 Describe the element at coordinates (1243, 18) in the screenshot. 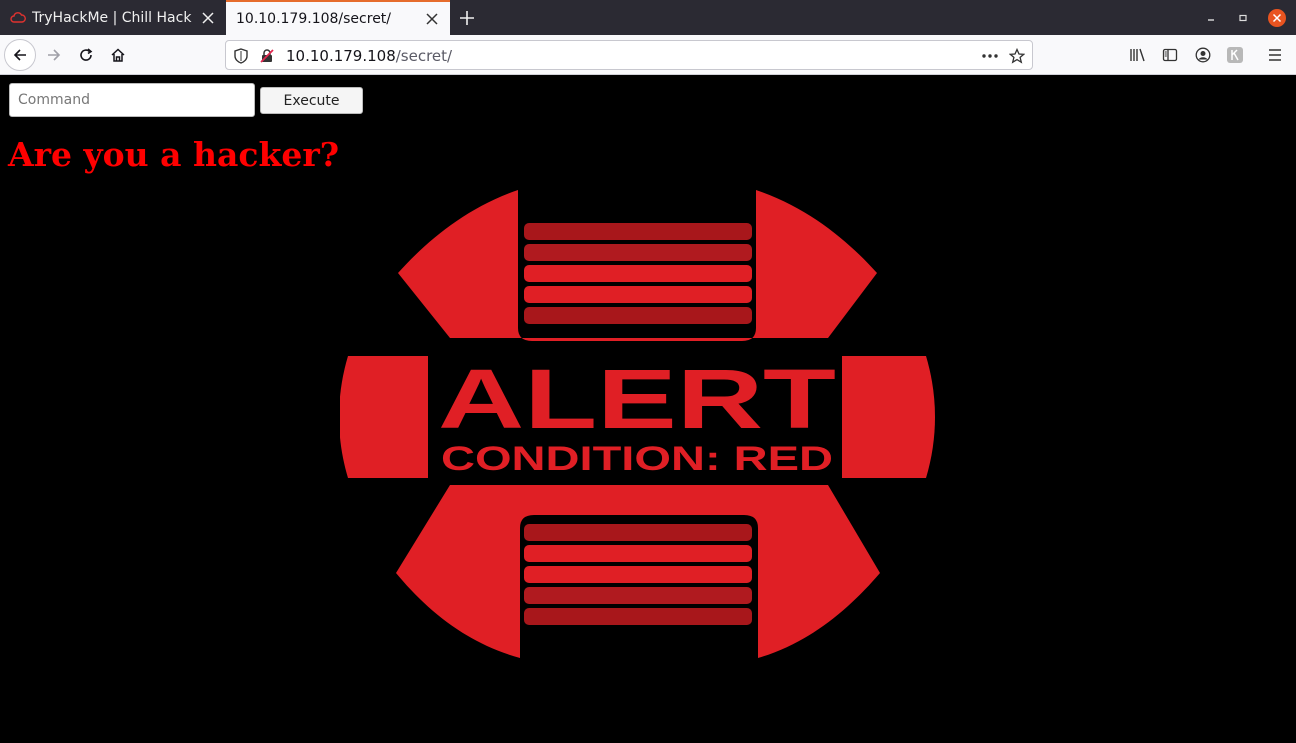

I see `restore-icon` at that location.